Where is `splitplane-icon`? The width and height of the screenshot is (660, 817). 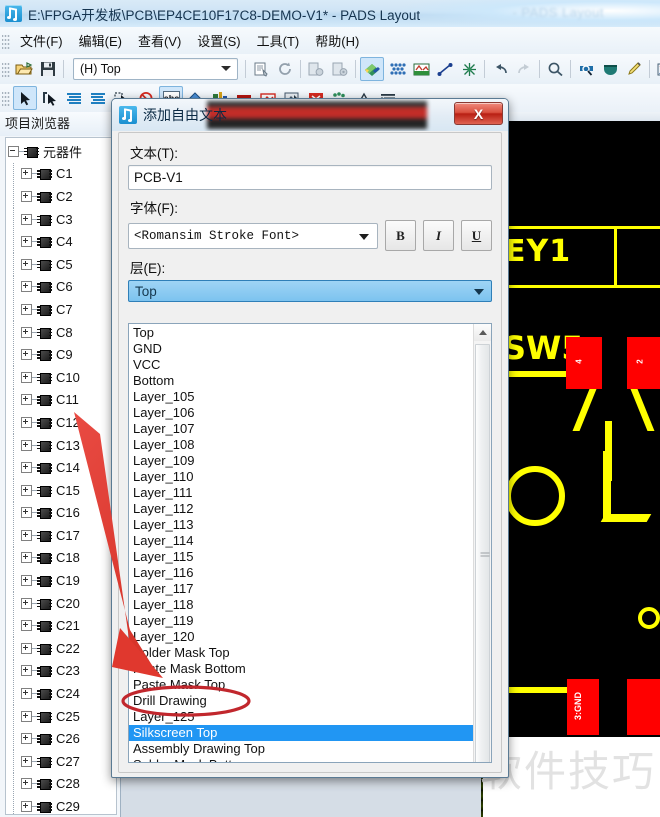
splitplane-icon is located at coordinates (469, 69).